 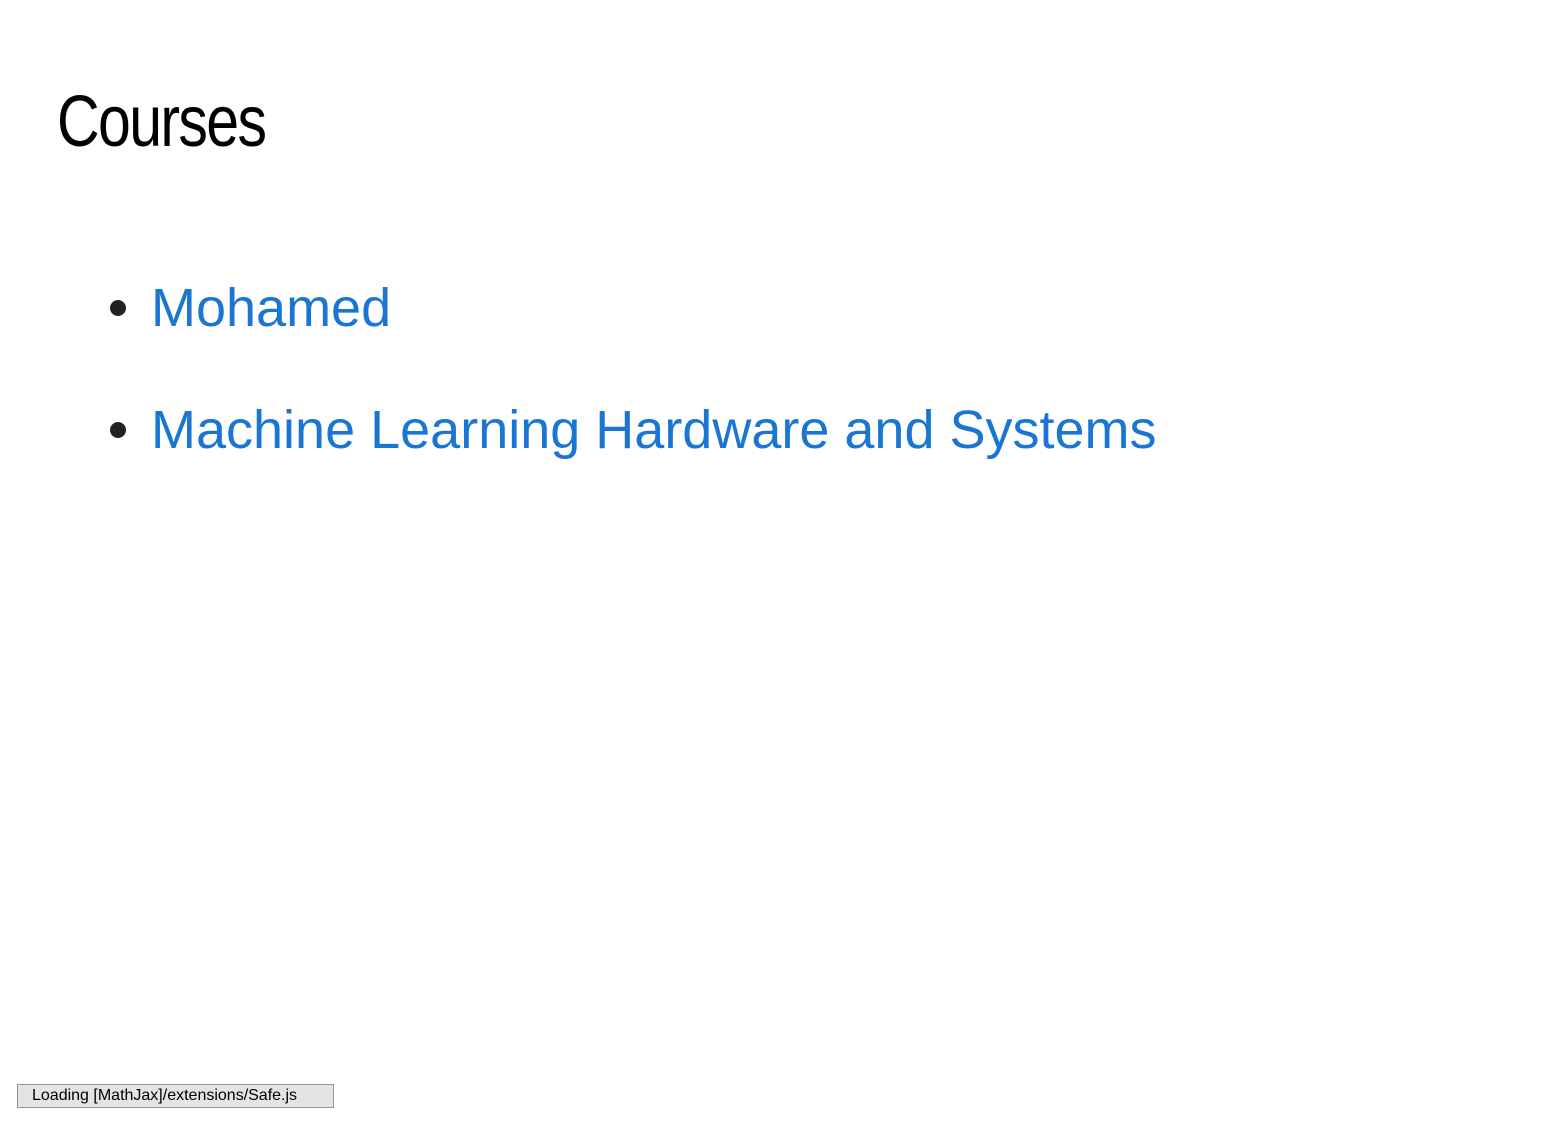 I want to click on page-title: Courses, so click(x=162, y=122).